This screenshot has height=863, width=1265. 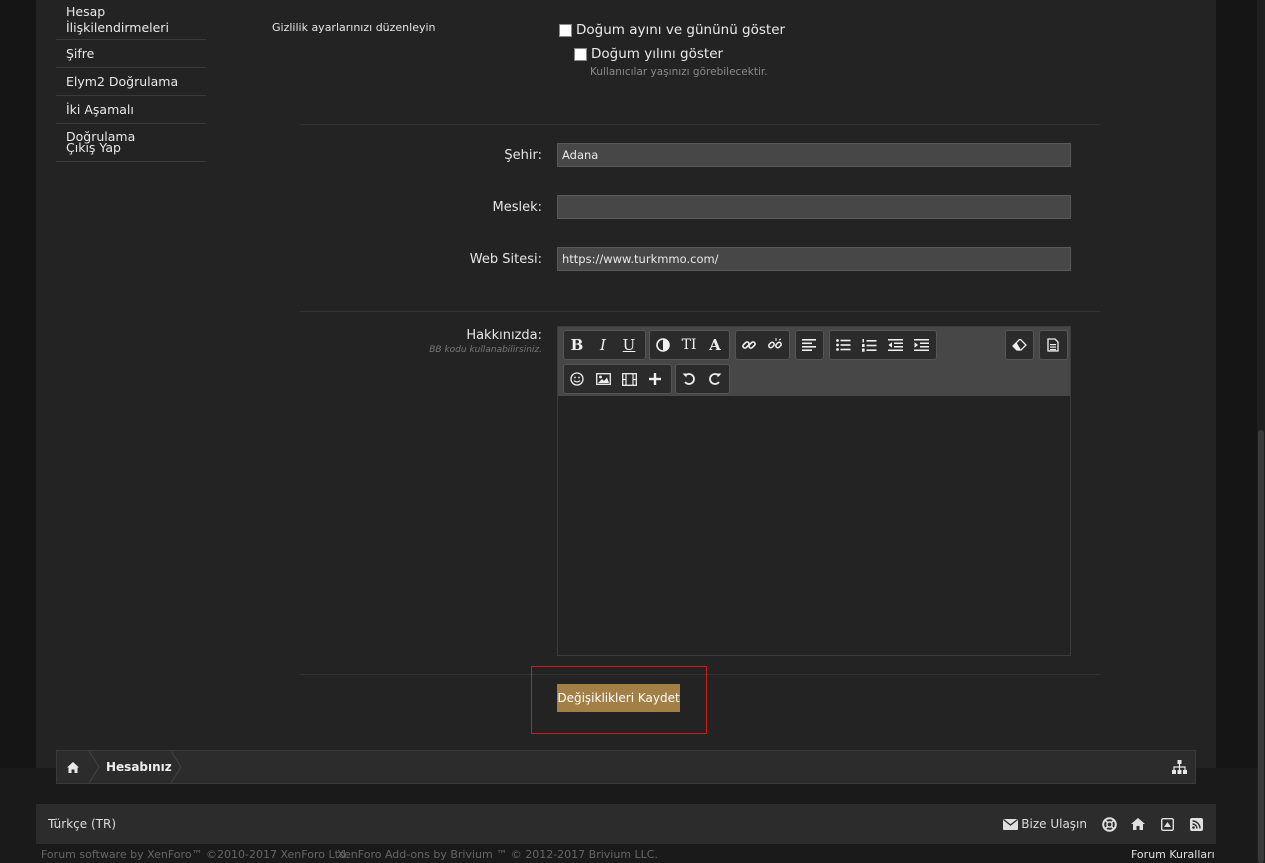 I want to click on contact-link: Bize Ulaşın, so click(x=1045, y=824).